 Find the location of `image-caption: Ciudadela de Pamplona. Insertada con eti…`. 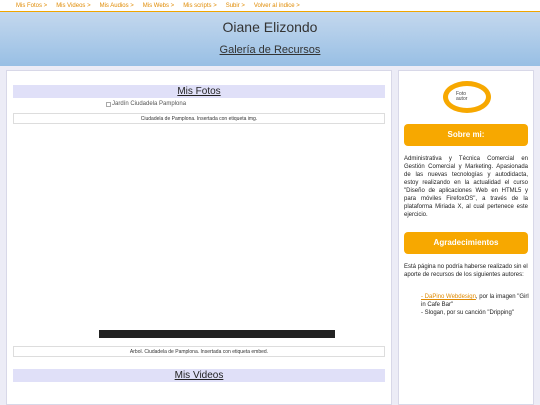

image-caption: Ciudadela de Pamplona. Insertada con eti… is located at coordinates (199, 118).